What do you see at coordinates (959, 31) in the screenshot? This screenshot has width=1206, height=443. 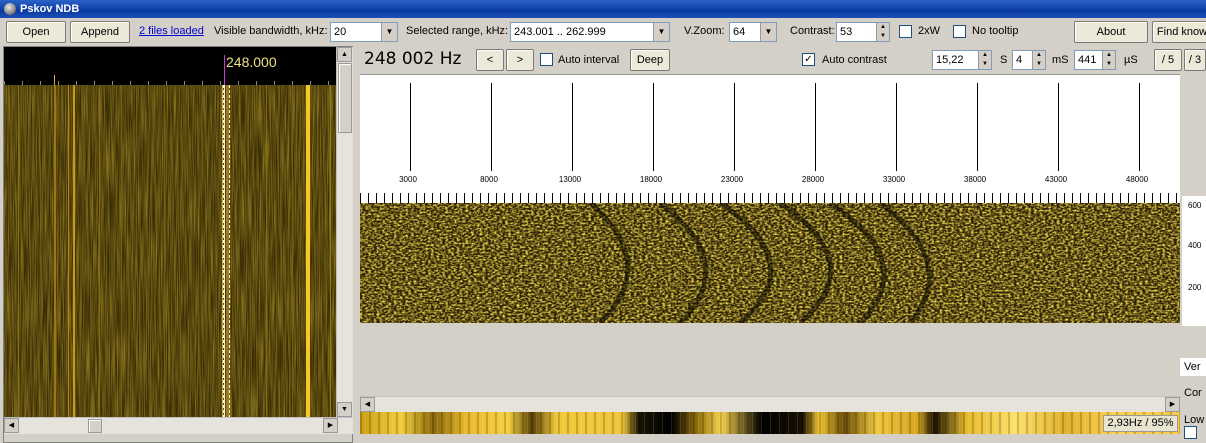 I see `no-tooltip-checkbox` at bounding box center [959, 31].